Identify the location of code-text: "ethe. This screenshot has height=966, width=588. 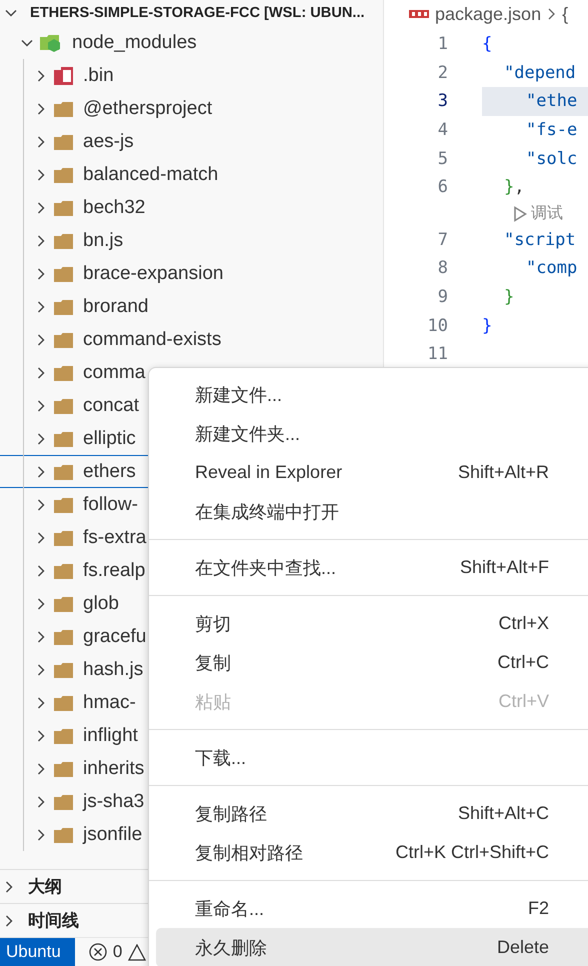
(552, 101).